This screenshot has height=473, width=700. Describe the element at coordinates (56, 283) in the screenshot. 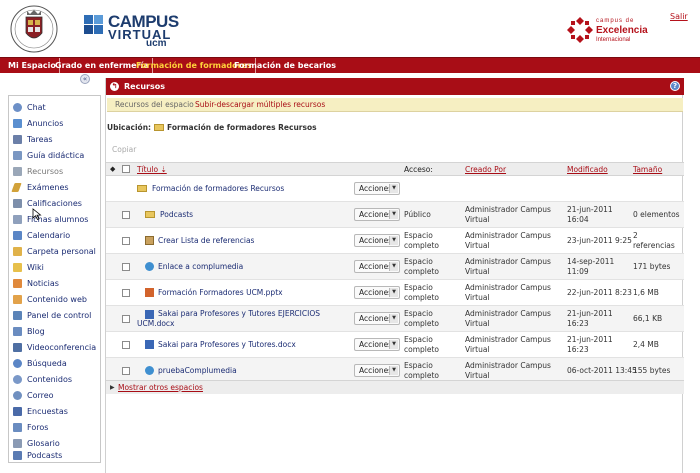

I see `sidebar-item-noticias: Noticias` at that location.